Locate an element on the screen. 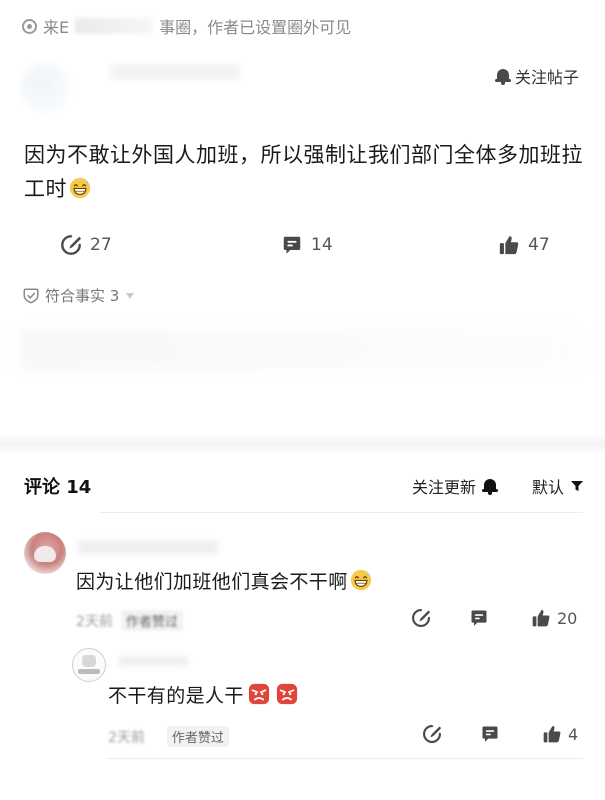 The height and width of the screenshot is (800, 605). post-source-line: 来E 事圈，作者已设置圈外可见 is located at coordinates (186, 26).